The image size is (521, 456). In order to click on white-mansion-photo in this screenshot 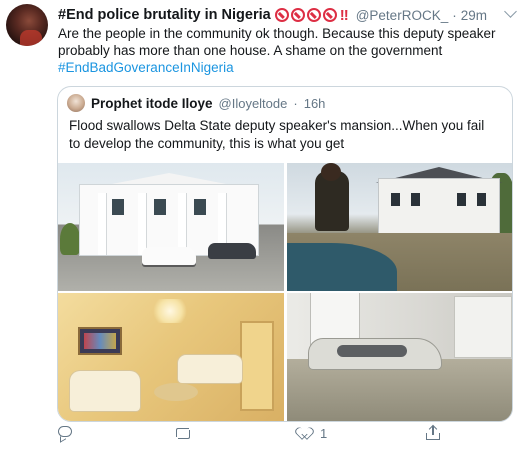, I will do `click(171, 227)`.